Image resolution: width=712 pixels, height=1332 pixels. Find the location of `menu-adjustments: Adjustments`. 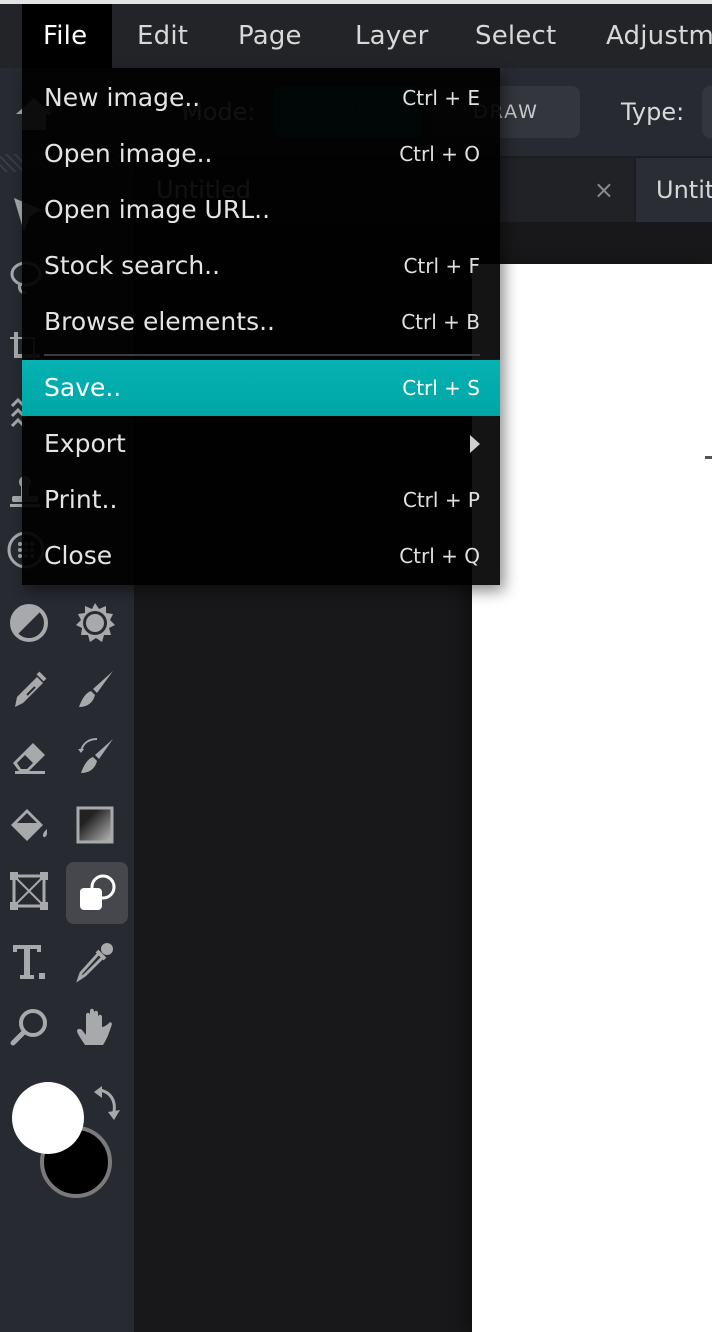

menu-adjustments: Adjustments is located at coordinates (659, 36).